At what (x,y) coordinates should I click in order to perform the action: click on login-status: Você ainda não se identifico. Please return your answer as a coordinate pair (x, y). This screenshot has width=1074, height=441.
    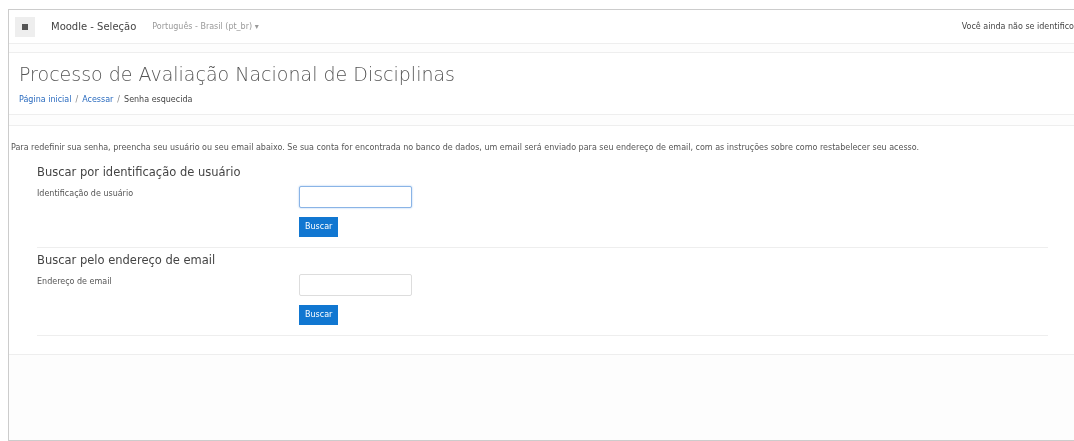
    Looking at the image, I should click on (1017, 26).